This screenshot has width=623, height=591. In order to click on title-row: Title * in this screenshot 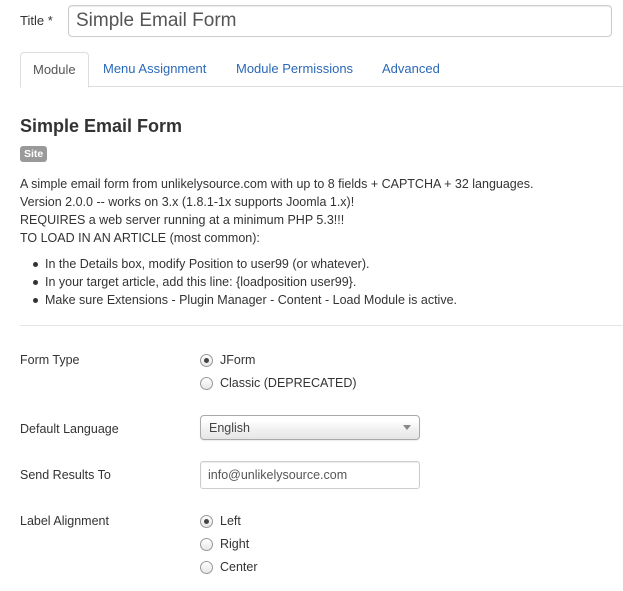, I will do `click(316, 21)`.